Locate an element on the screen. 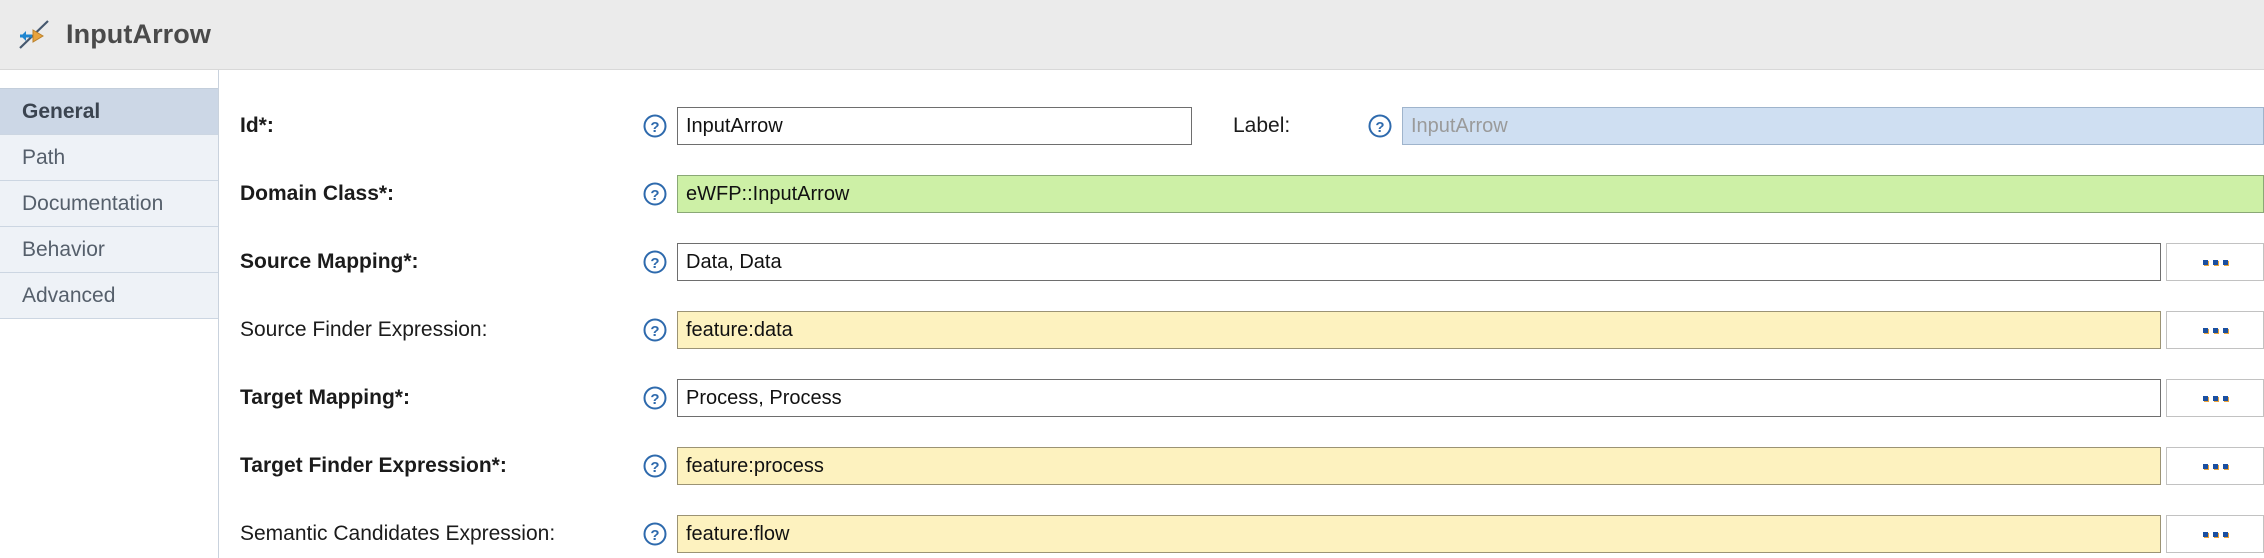  target-finder-expression-label: Target Finder Expression*: is located at coordinates (373, 465).